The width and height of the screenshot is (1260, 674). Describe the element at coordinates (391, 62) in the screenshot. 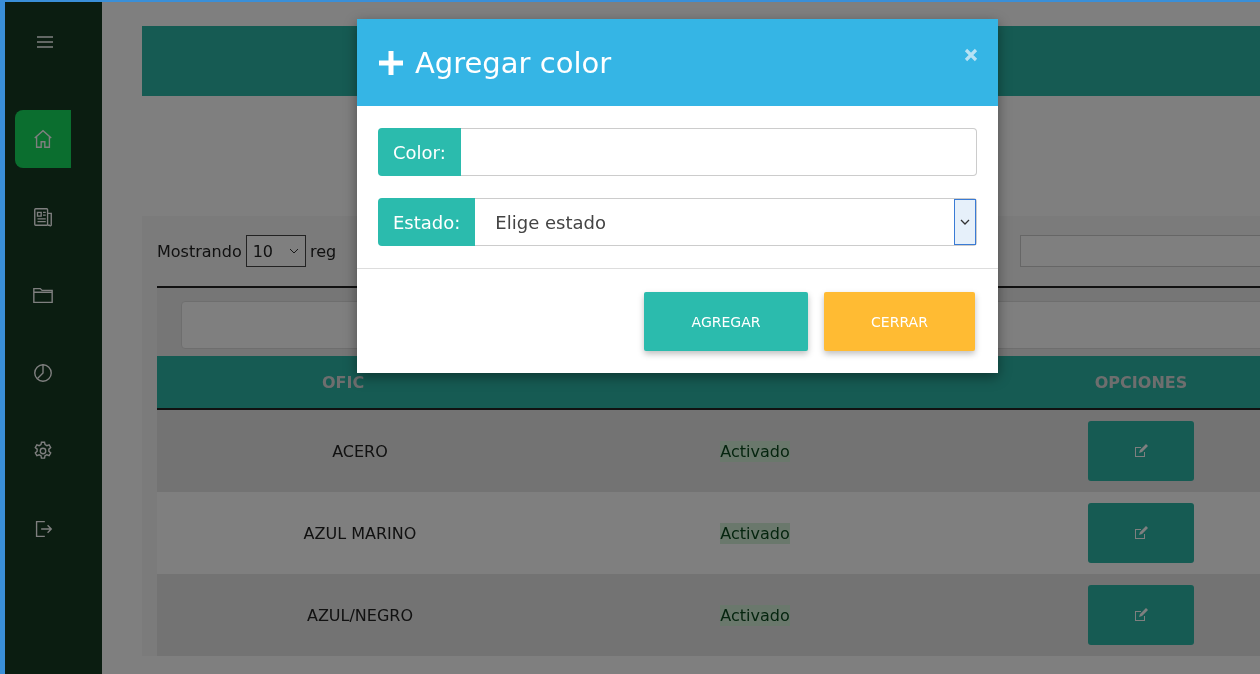

I see `plus-icon` at that location.